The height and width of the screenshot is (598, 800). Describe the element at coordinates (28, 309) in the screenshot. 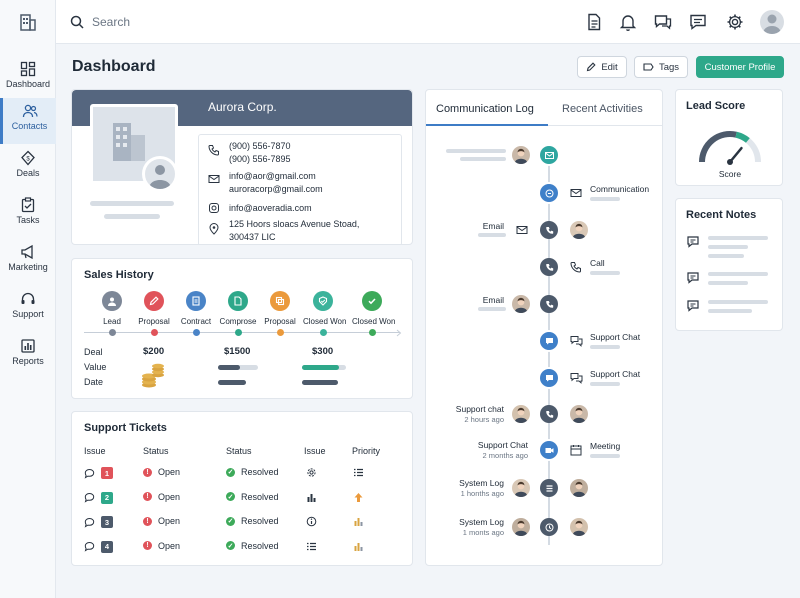

I see `sidebar-item-support: Support` at that location.